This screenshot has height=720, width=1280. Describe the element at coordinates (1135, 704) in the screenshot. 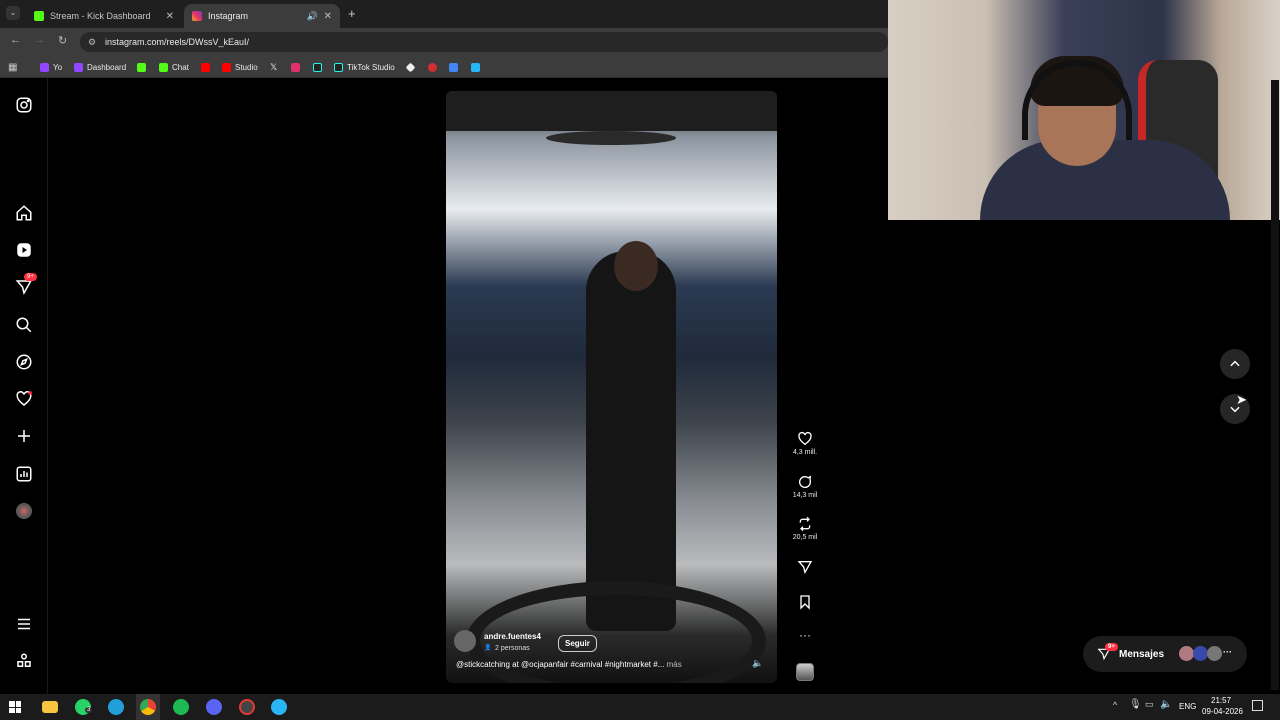

I see `microphone-icon: 🎙` at that location.